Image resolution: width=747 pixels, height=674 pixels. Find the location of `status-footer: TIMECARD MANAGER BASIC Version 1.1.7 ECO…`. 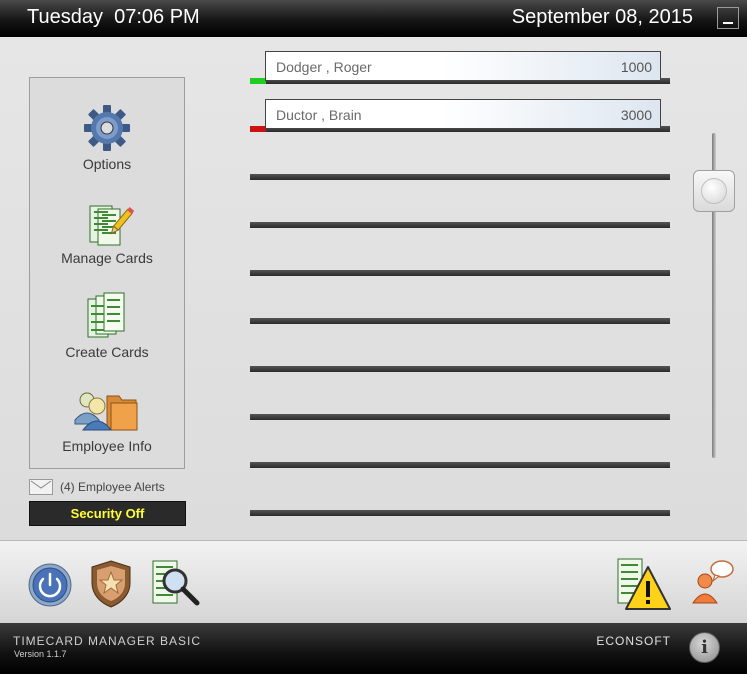

status-footer: TIMECARD MANAGER BASIC Version 1.1.7 ECO… is located at coordinates (373, 648).